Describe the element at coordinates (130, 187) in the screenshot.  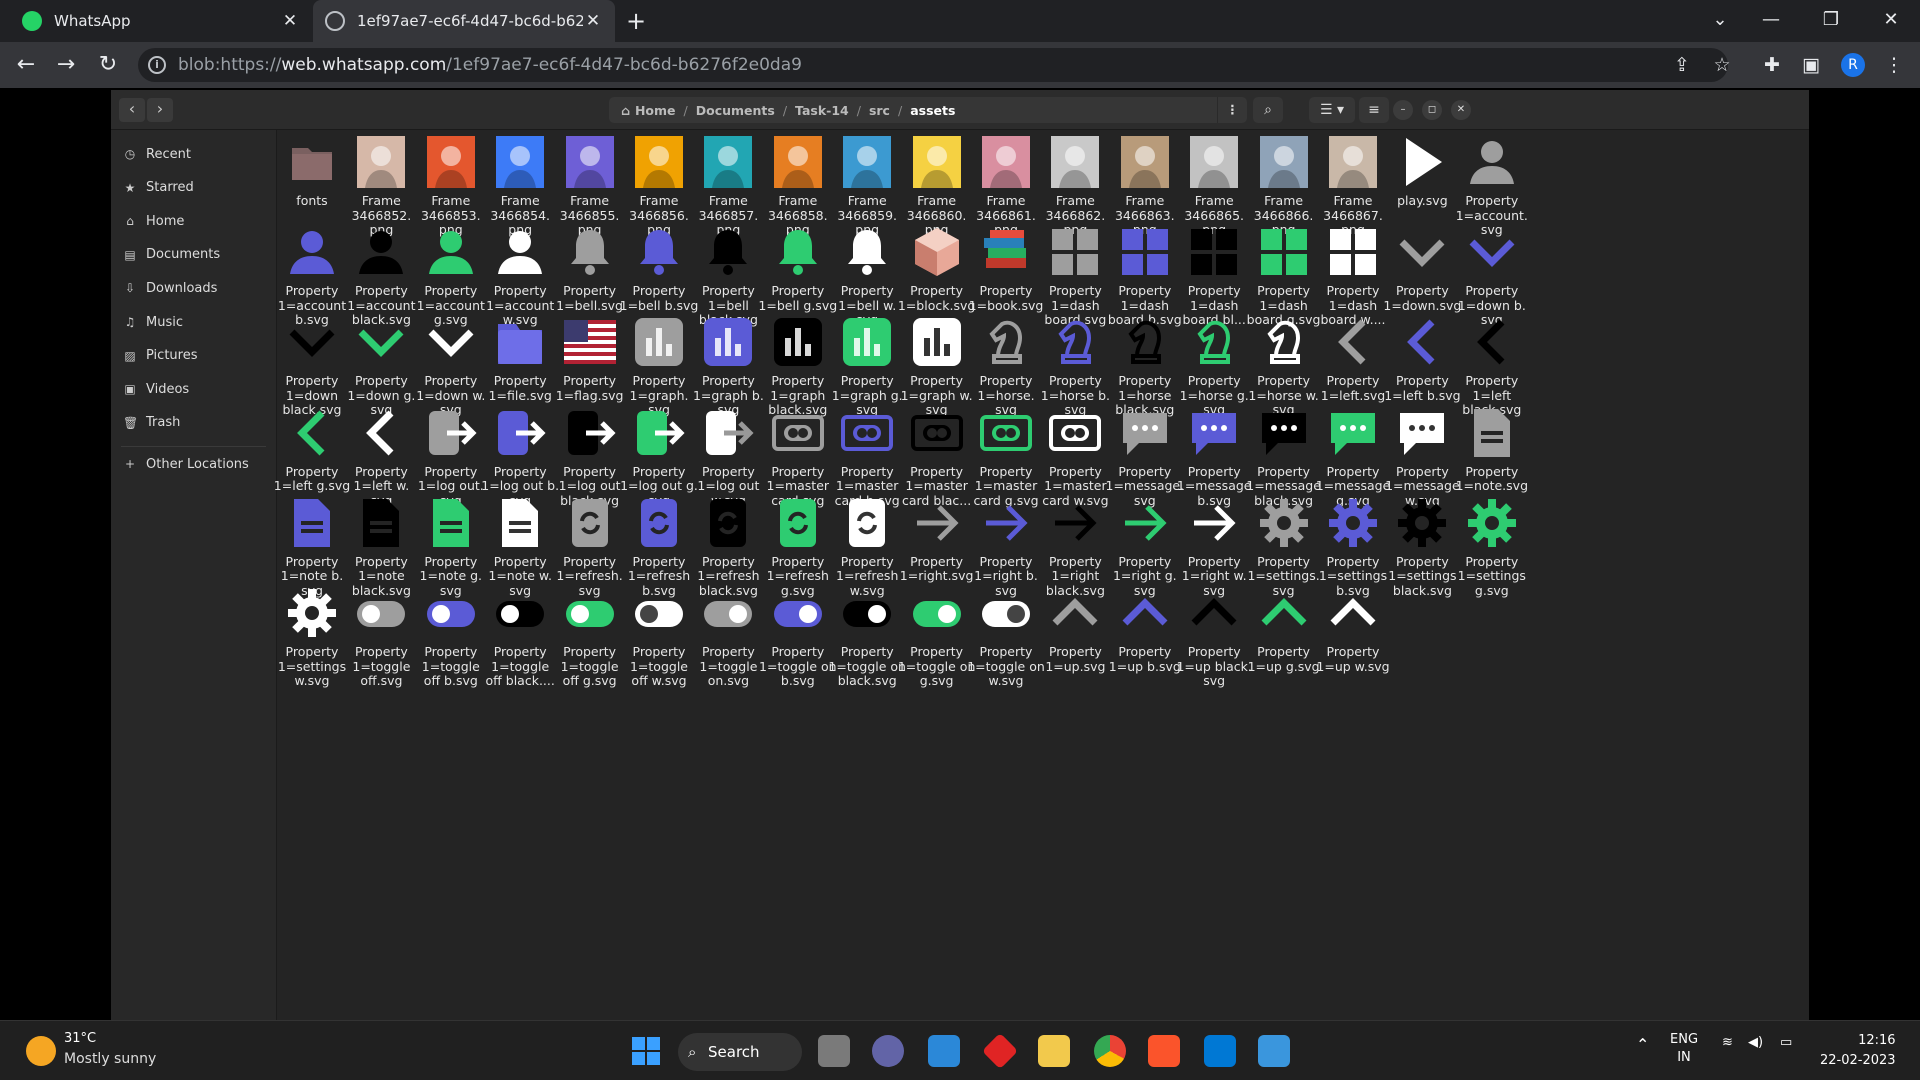
I see `star-icon: ★` at that location.